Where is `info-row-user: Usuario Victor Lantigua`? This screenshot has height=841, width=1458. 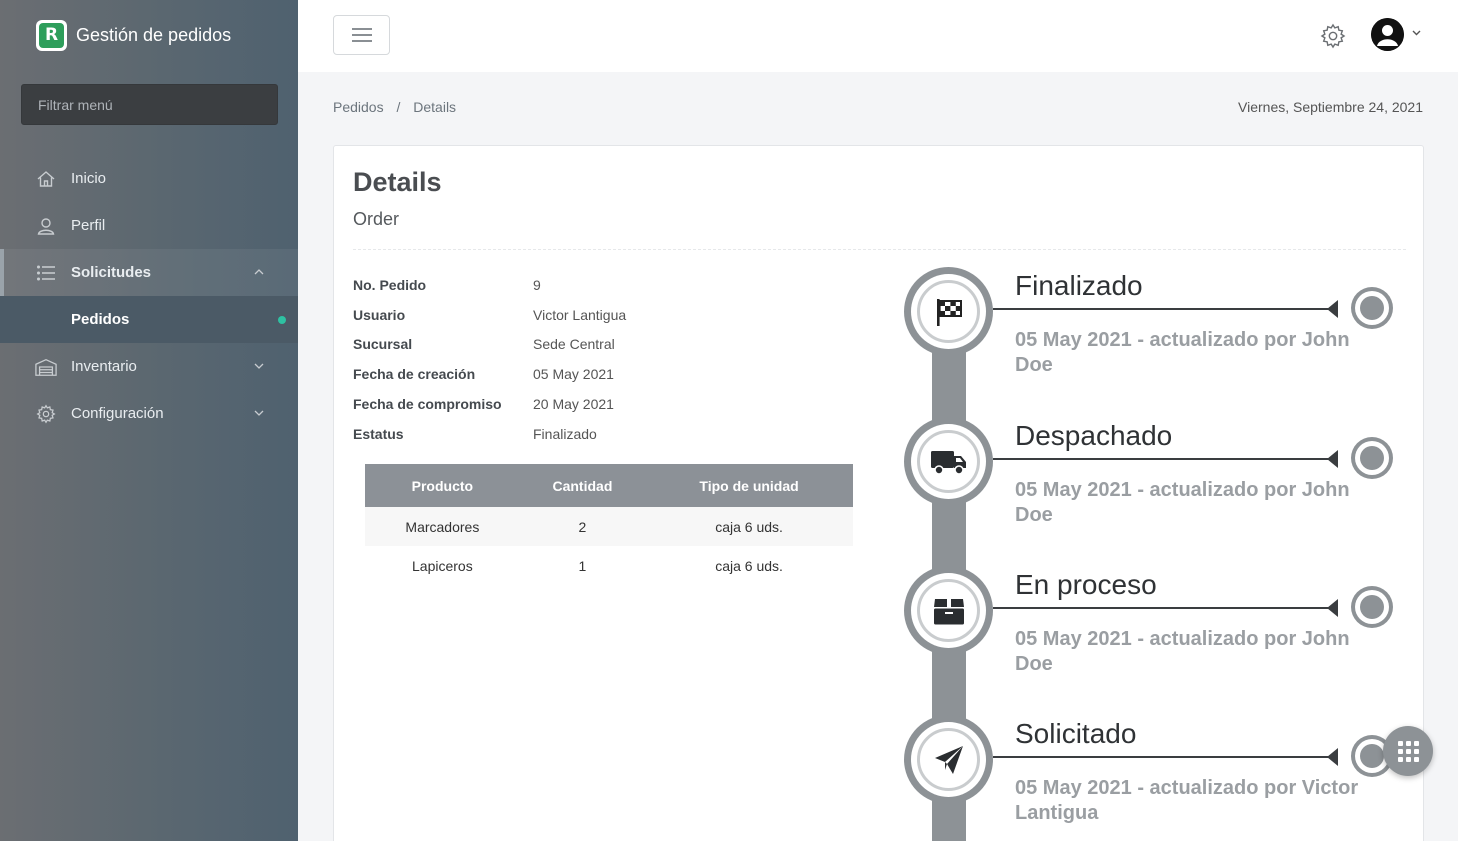
info-row-user: Usuario Victor Lantigua is located at coordinates (490, 314).